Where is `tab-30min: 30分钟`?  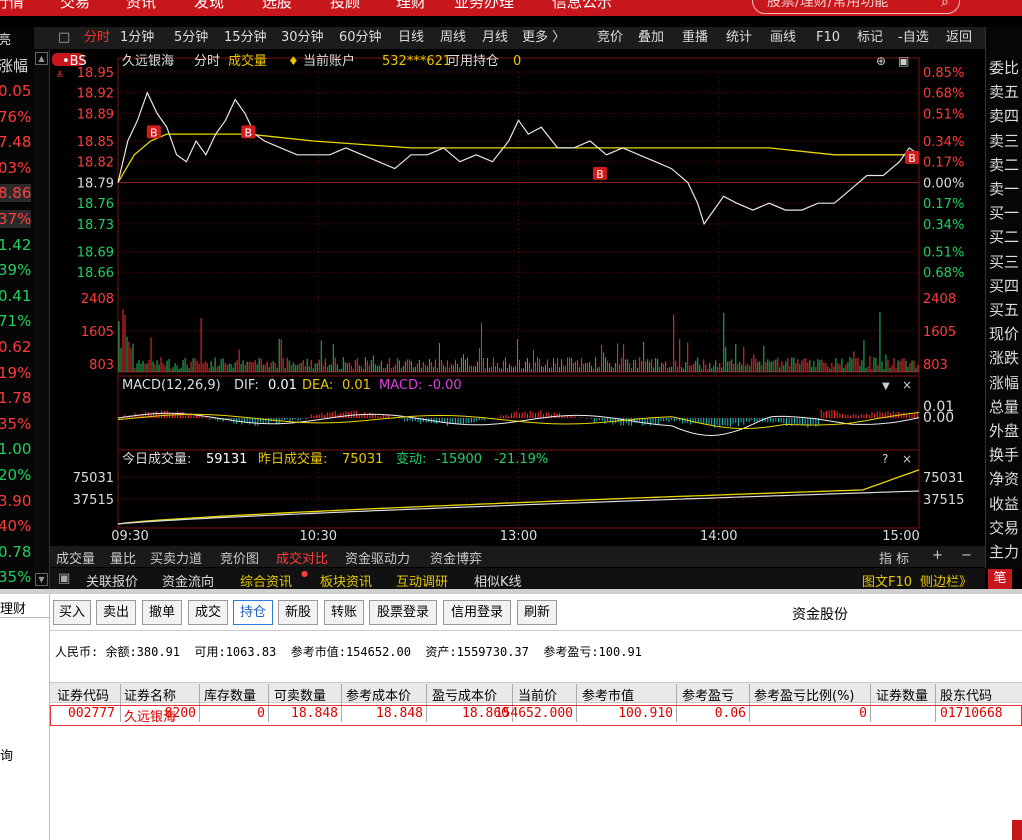 tab-30min: 30分钟 is located at coordinates (302, 38).